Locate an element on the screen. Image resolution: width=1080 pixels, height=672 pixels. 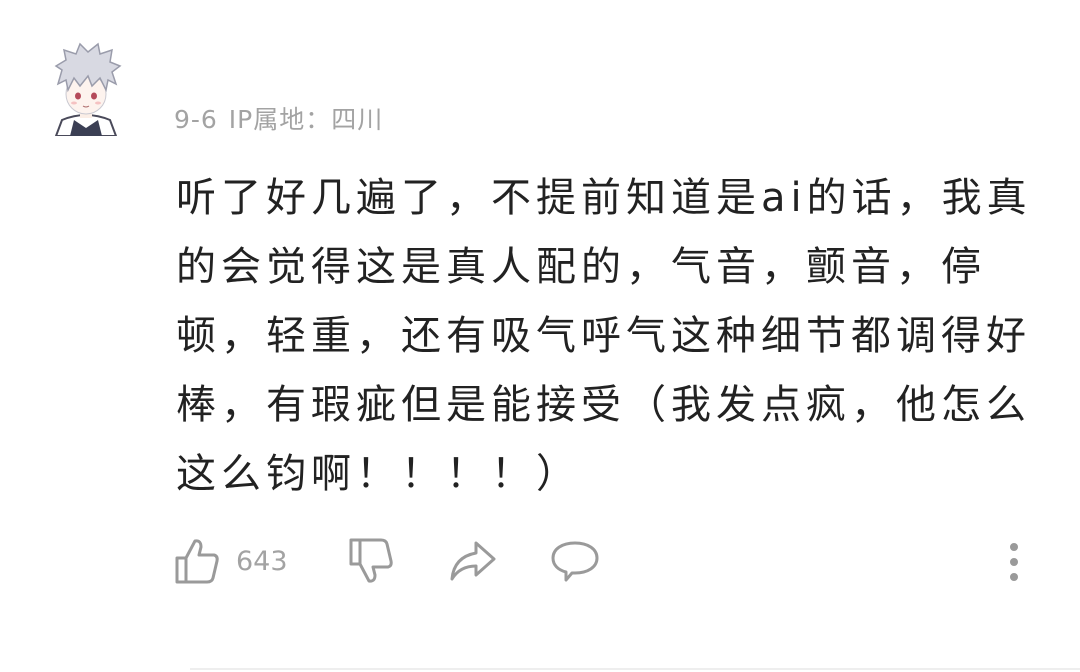
comment-meta: 9-6 IP属地：四川 is located at coordinates (278, 118).